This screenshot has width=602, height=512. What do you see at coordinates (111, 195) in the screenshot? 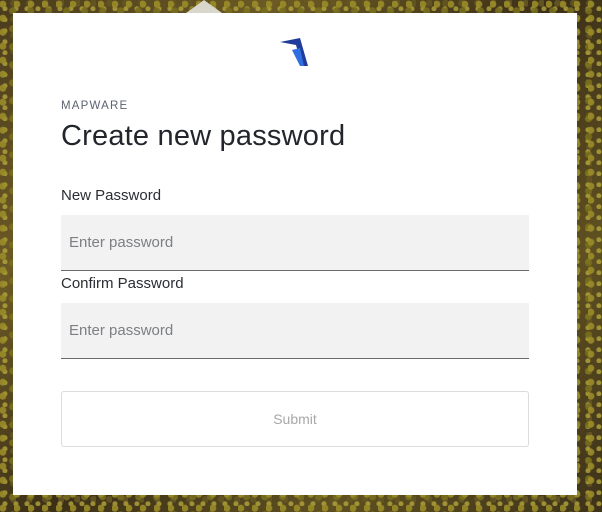
I see `new-password-label: New Password` at bounding box center [111, 195].